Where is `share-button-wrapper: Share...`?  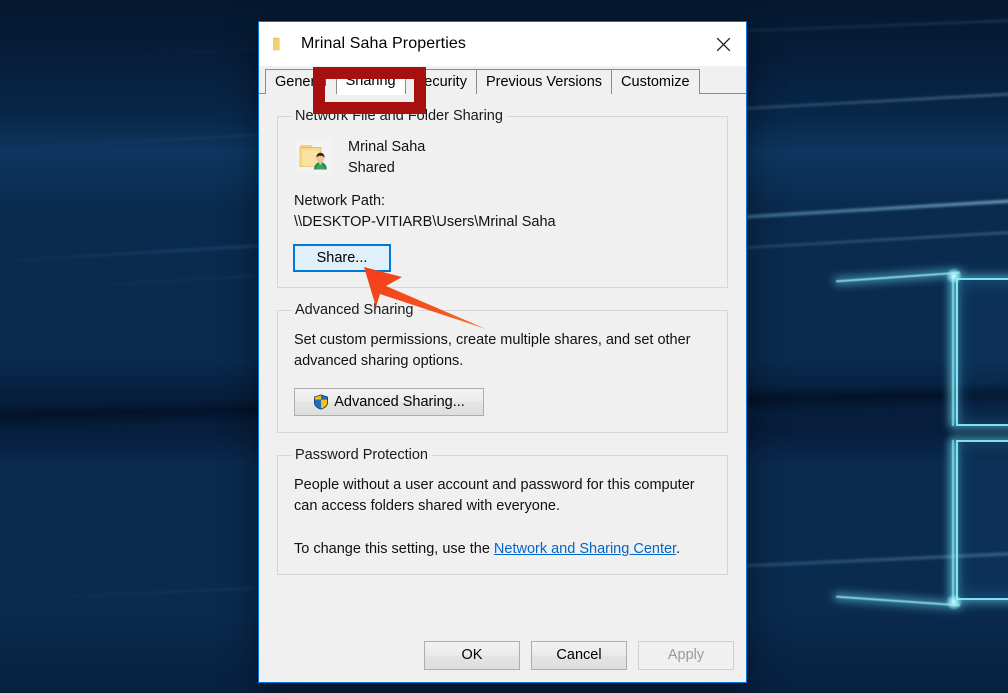
share-button-wrapper: Share... is located at coordinates (342, 258).